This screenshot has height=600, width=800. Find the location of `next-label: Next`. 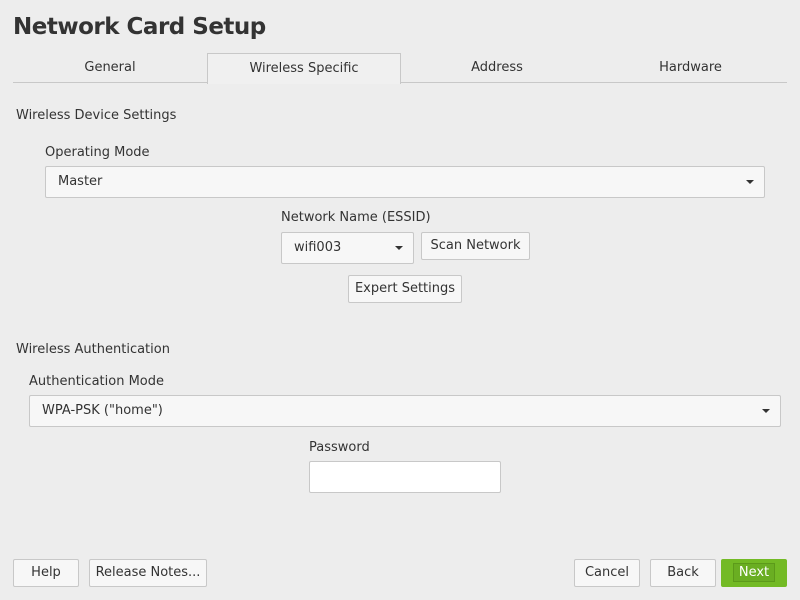

next-label: Next is located at coordinates (754, 572).